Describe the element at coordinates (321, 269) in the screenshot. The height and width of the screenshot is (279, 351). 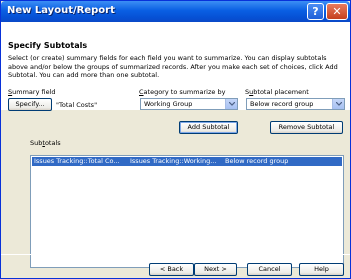
I see `help-button: Help` at that location.